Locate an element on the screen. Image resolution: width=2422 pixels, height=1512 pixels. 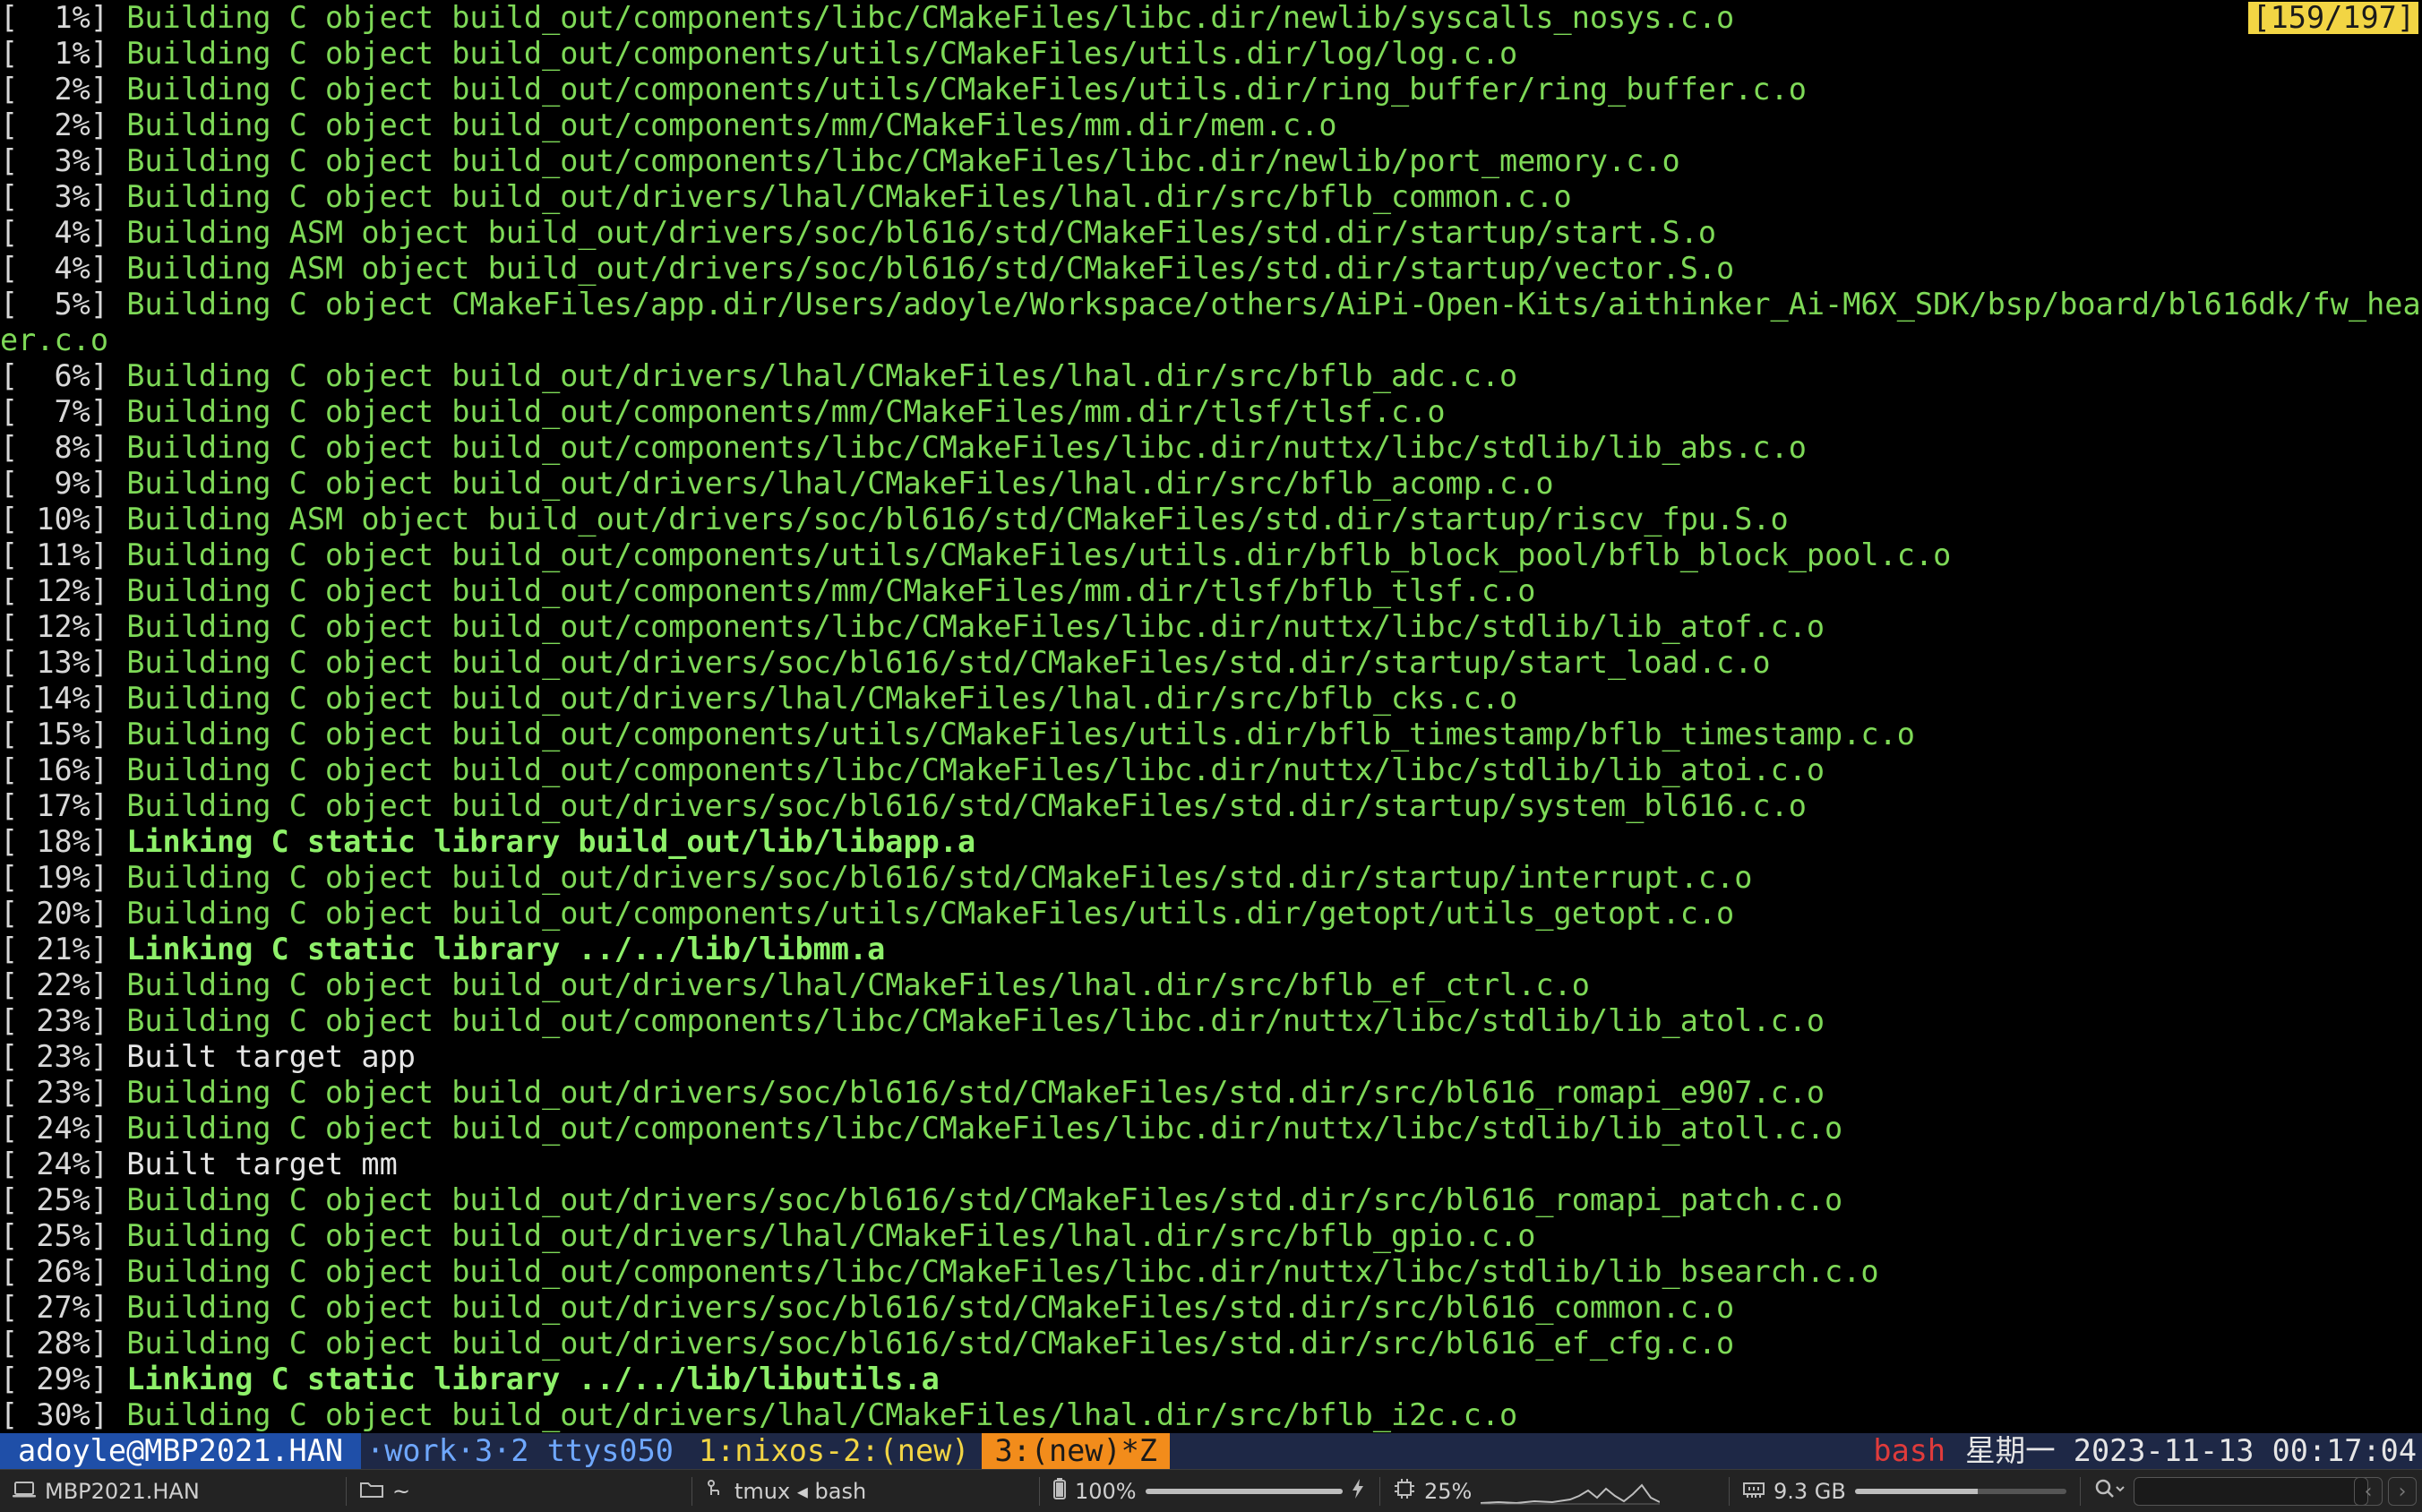
build-message-wrap: er.c.o is located at coordinates (54, 339).